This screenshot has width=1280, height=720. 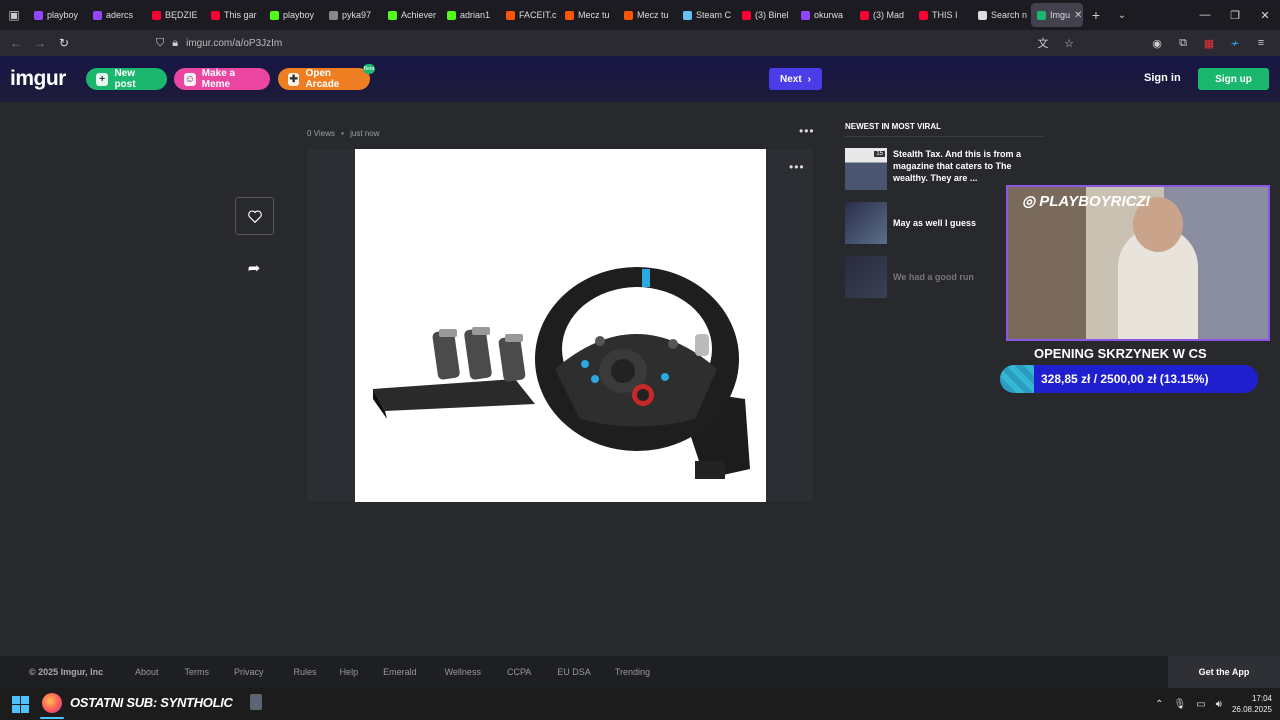 I want to click on stream-ticker: OSTATNI SUB: SYNTHOLIC, so click(x=151, y=702).